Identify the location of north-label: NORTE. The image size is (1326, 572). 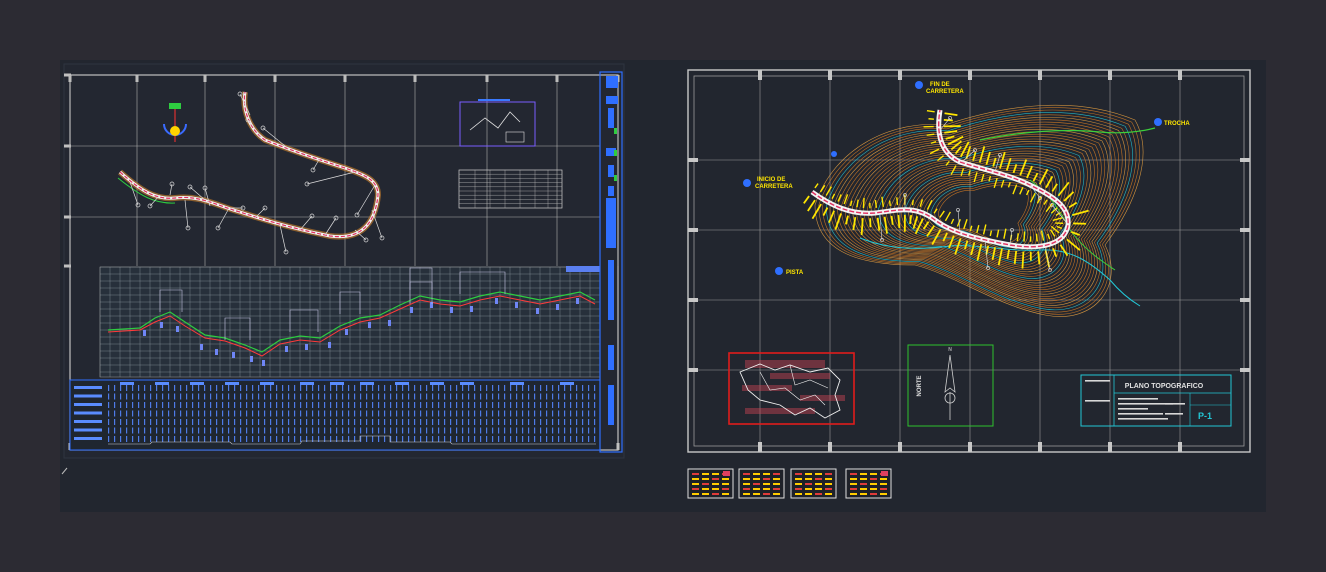
(920, 386).